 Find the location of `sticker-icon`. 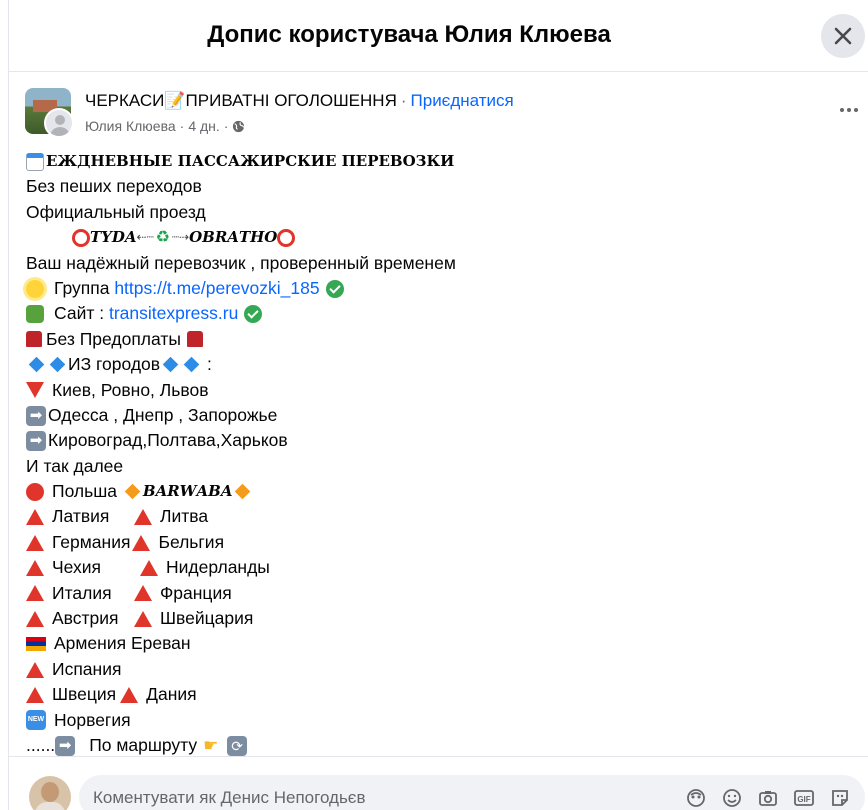

sticker-icon is located at coordinates (840, 798).